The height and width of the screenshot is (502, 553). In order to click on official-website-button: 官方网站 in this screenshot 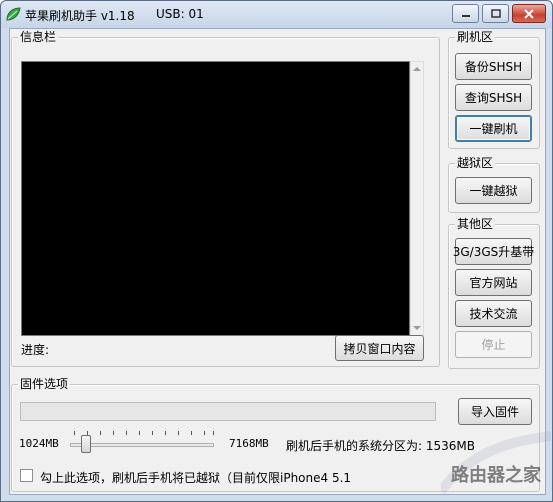, I will do `click(493, 282)`.